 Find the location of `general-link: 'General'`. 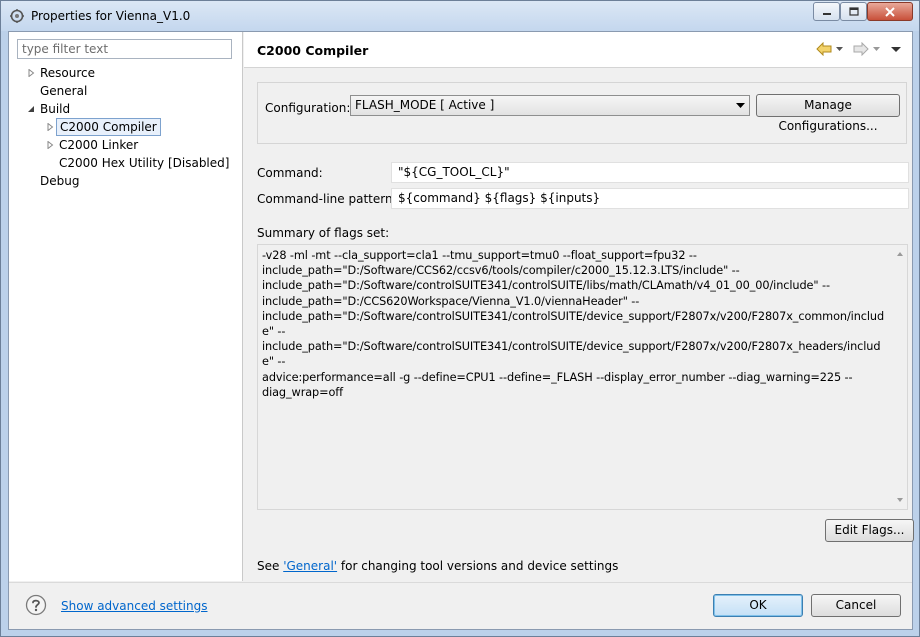

general-link: 'General' is located at coordinates (310, 566).